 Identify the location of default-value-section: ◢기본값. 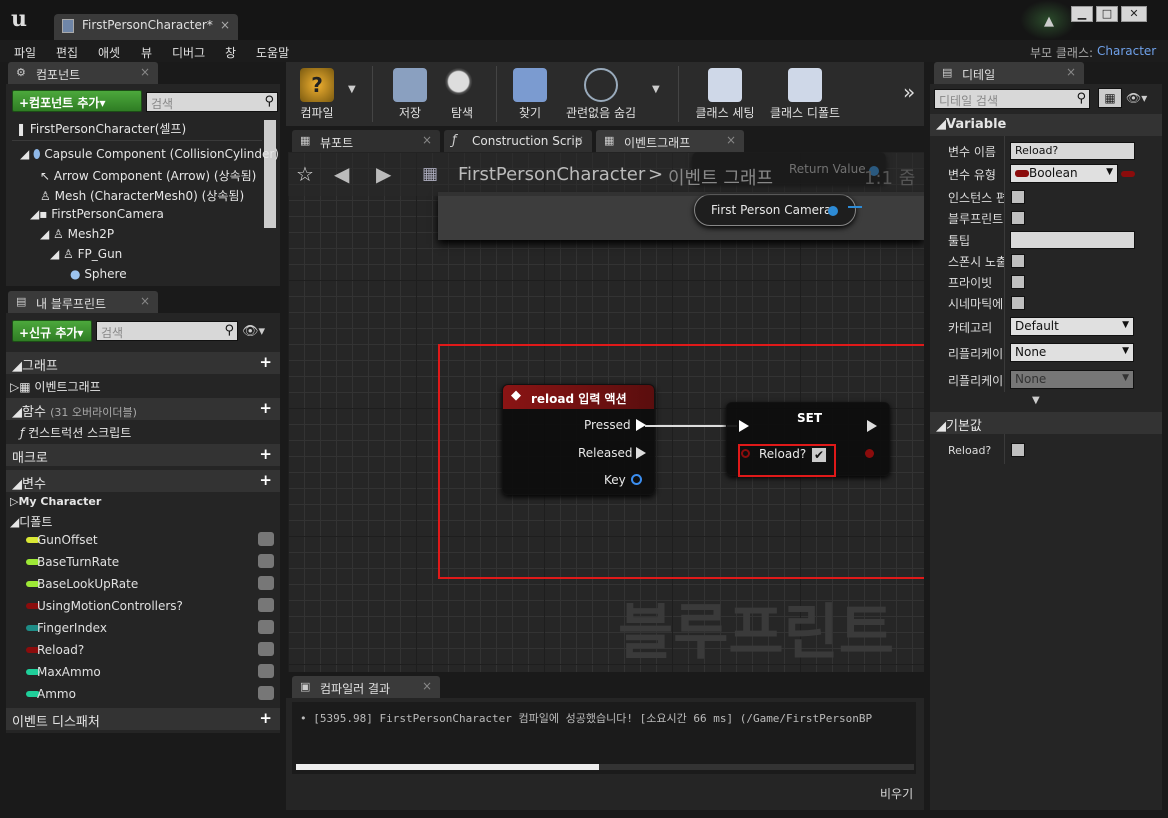
(1046, 423).